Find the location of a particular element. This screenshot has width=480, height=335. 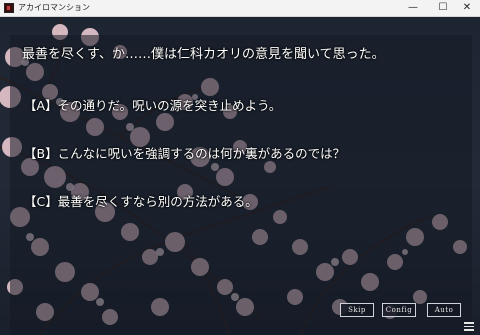

skip-button: Skip is located at coordinates (357, 310).